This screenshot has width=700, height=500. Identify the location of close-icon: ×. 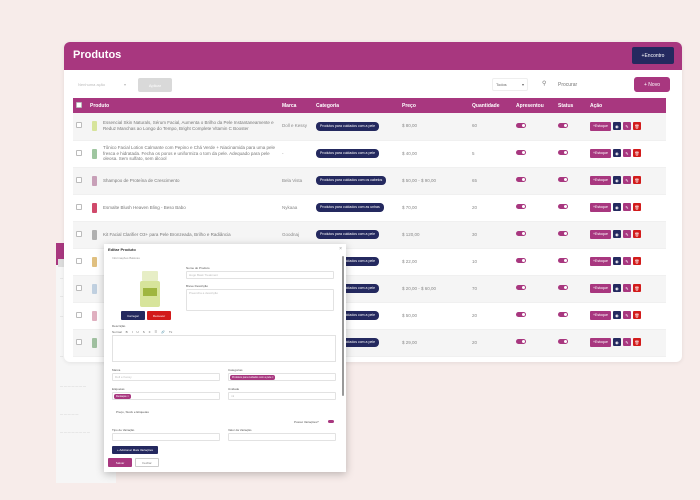
(340, 249).